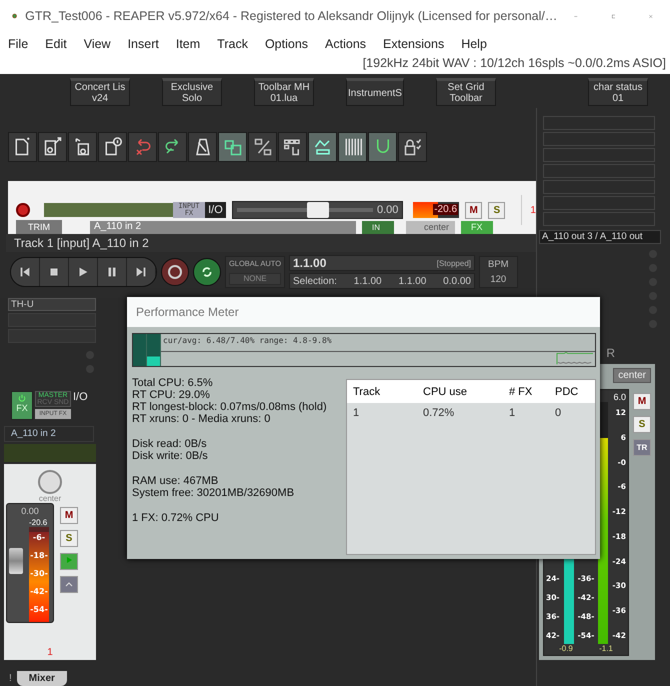 The image size is (670, 686). What do you see at coordinates (39, 537) in the screenshot?
I see `meter-scale-label: -6-` at bounding box center [39, 537].